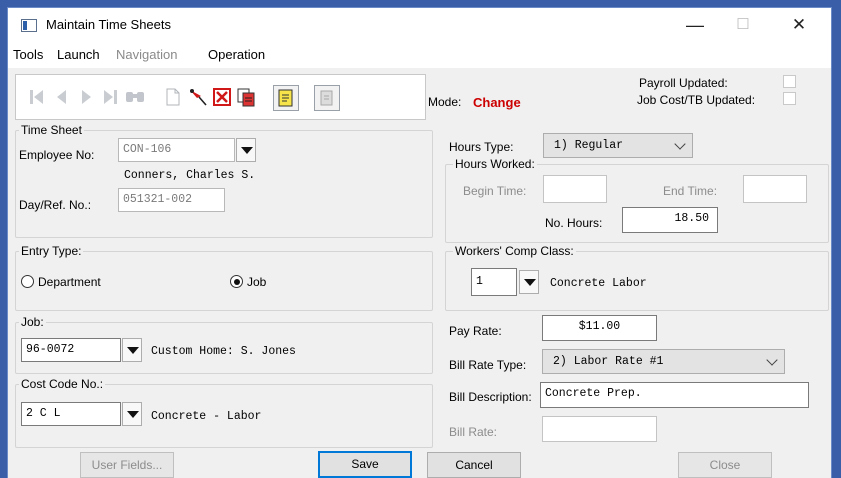 This screenshot has width=841, height=478. Describe the element at coordinates (775, 189) in the screenshot. I see `end-time-field` at that location.